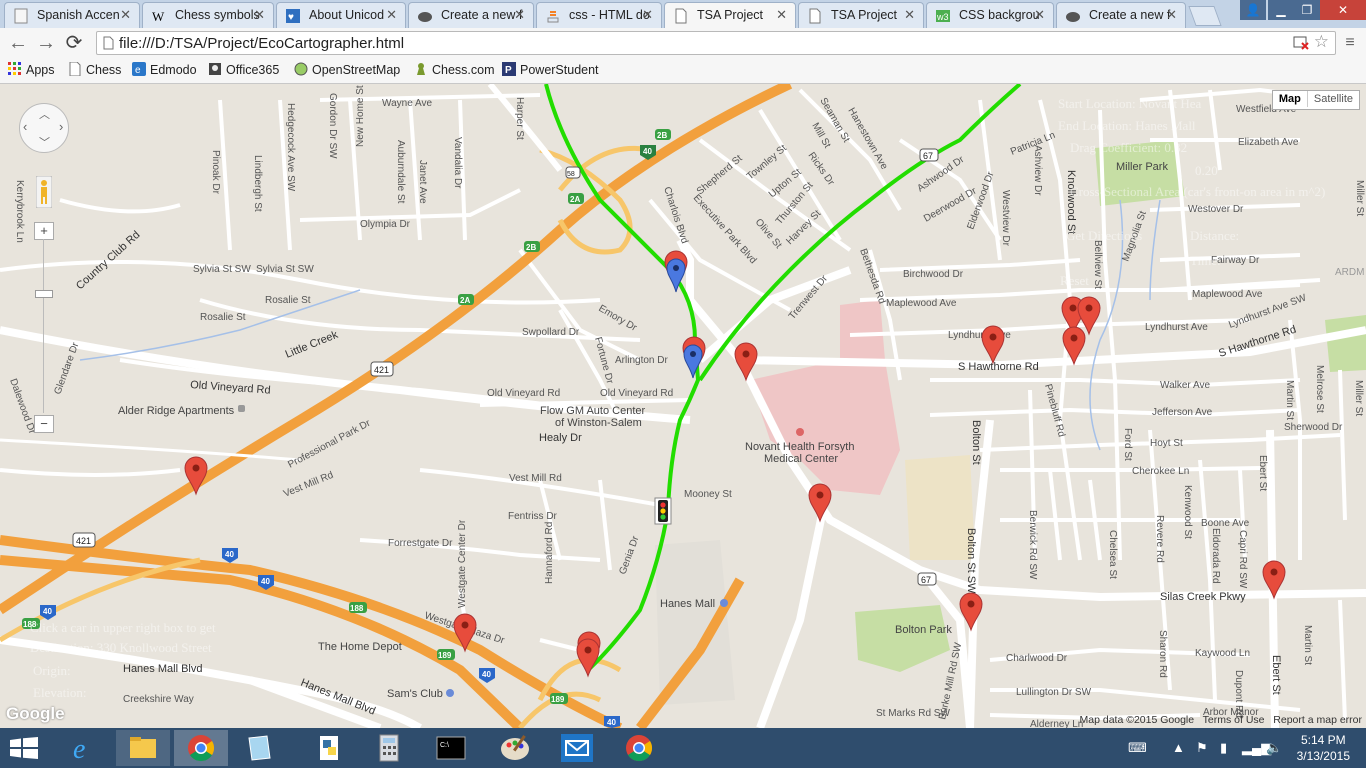  What do you see at coordinates (1350, 43) in the screenshot?
I see `menu-icon: ≡` at bounding box center [1350, 43].